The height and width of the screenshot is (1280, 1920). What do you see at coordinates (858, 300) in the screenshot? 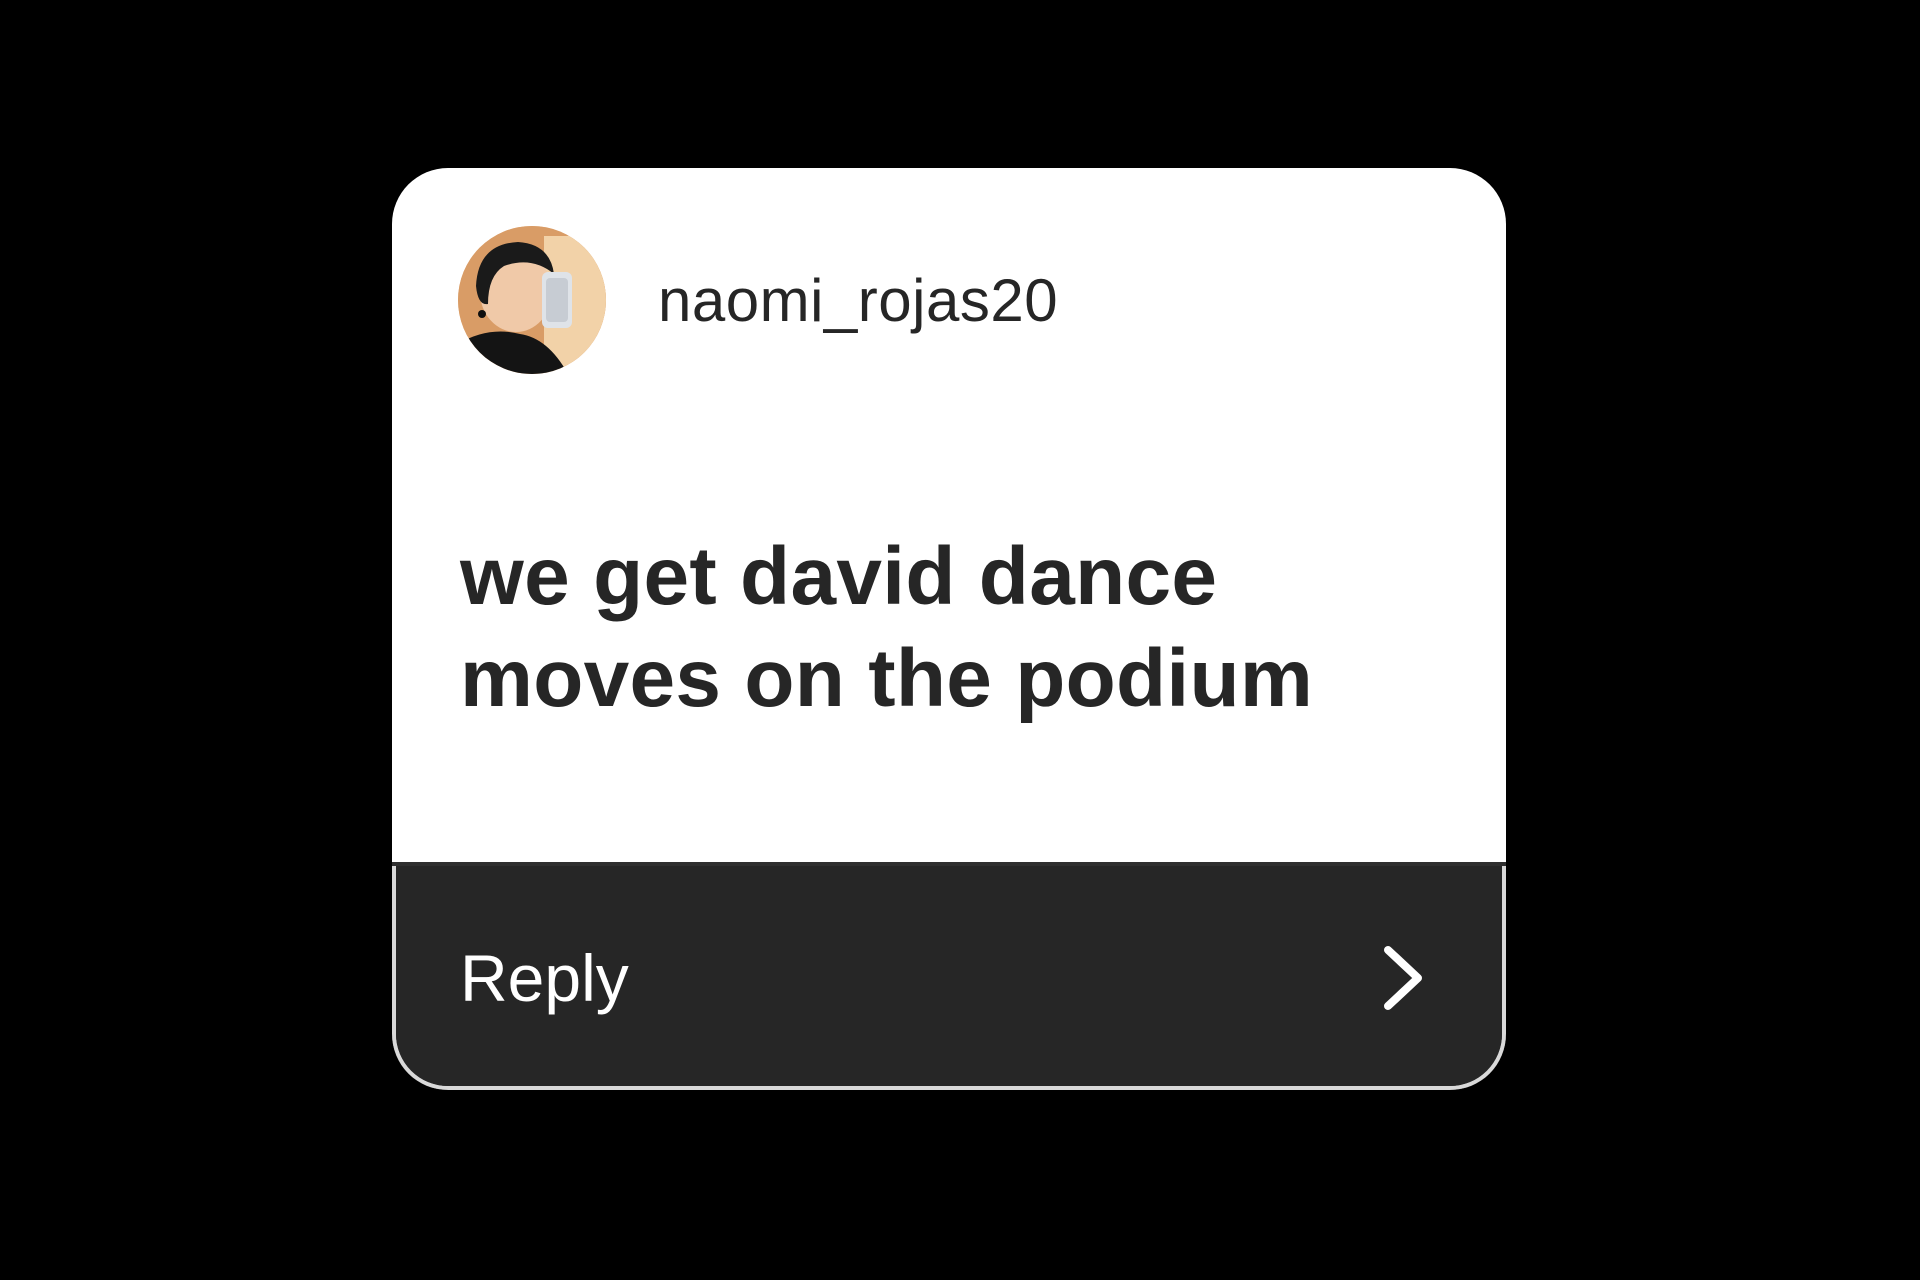
I see `username: naomi_rojas20` at bounding box center [858, 300].